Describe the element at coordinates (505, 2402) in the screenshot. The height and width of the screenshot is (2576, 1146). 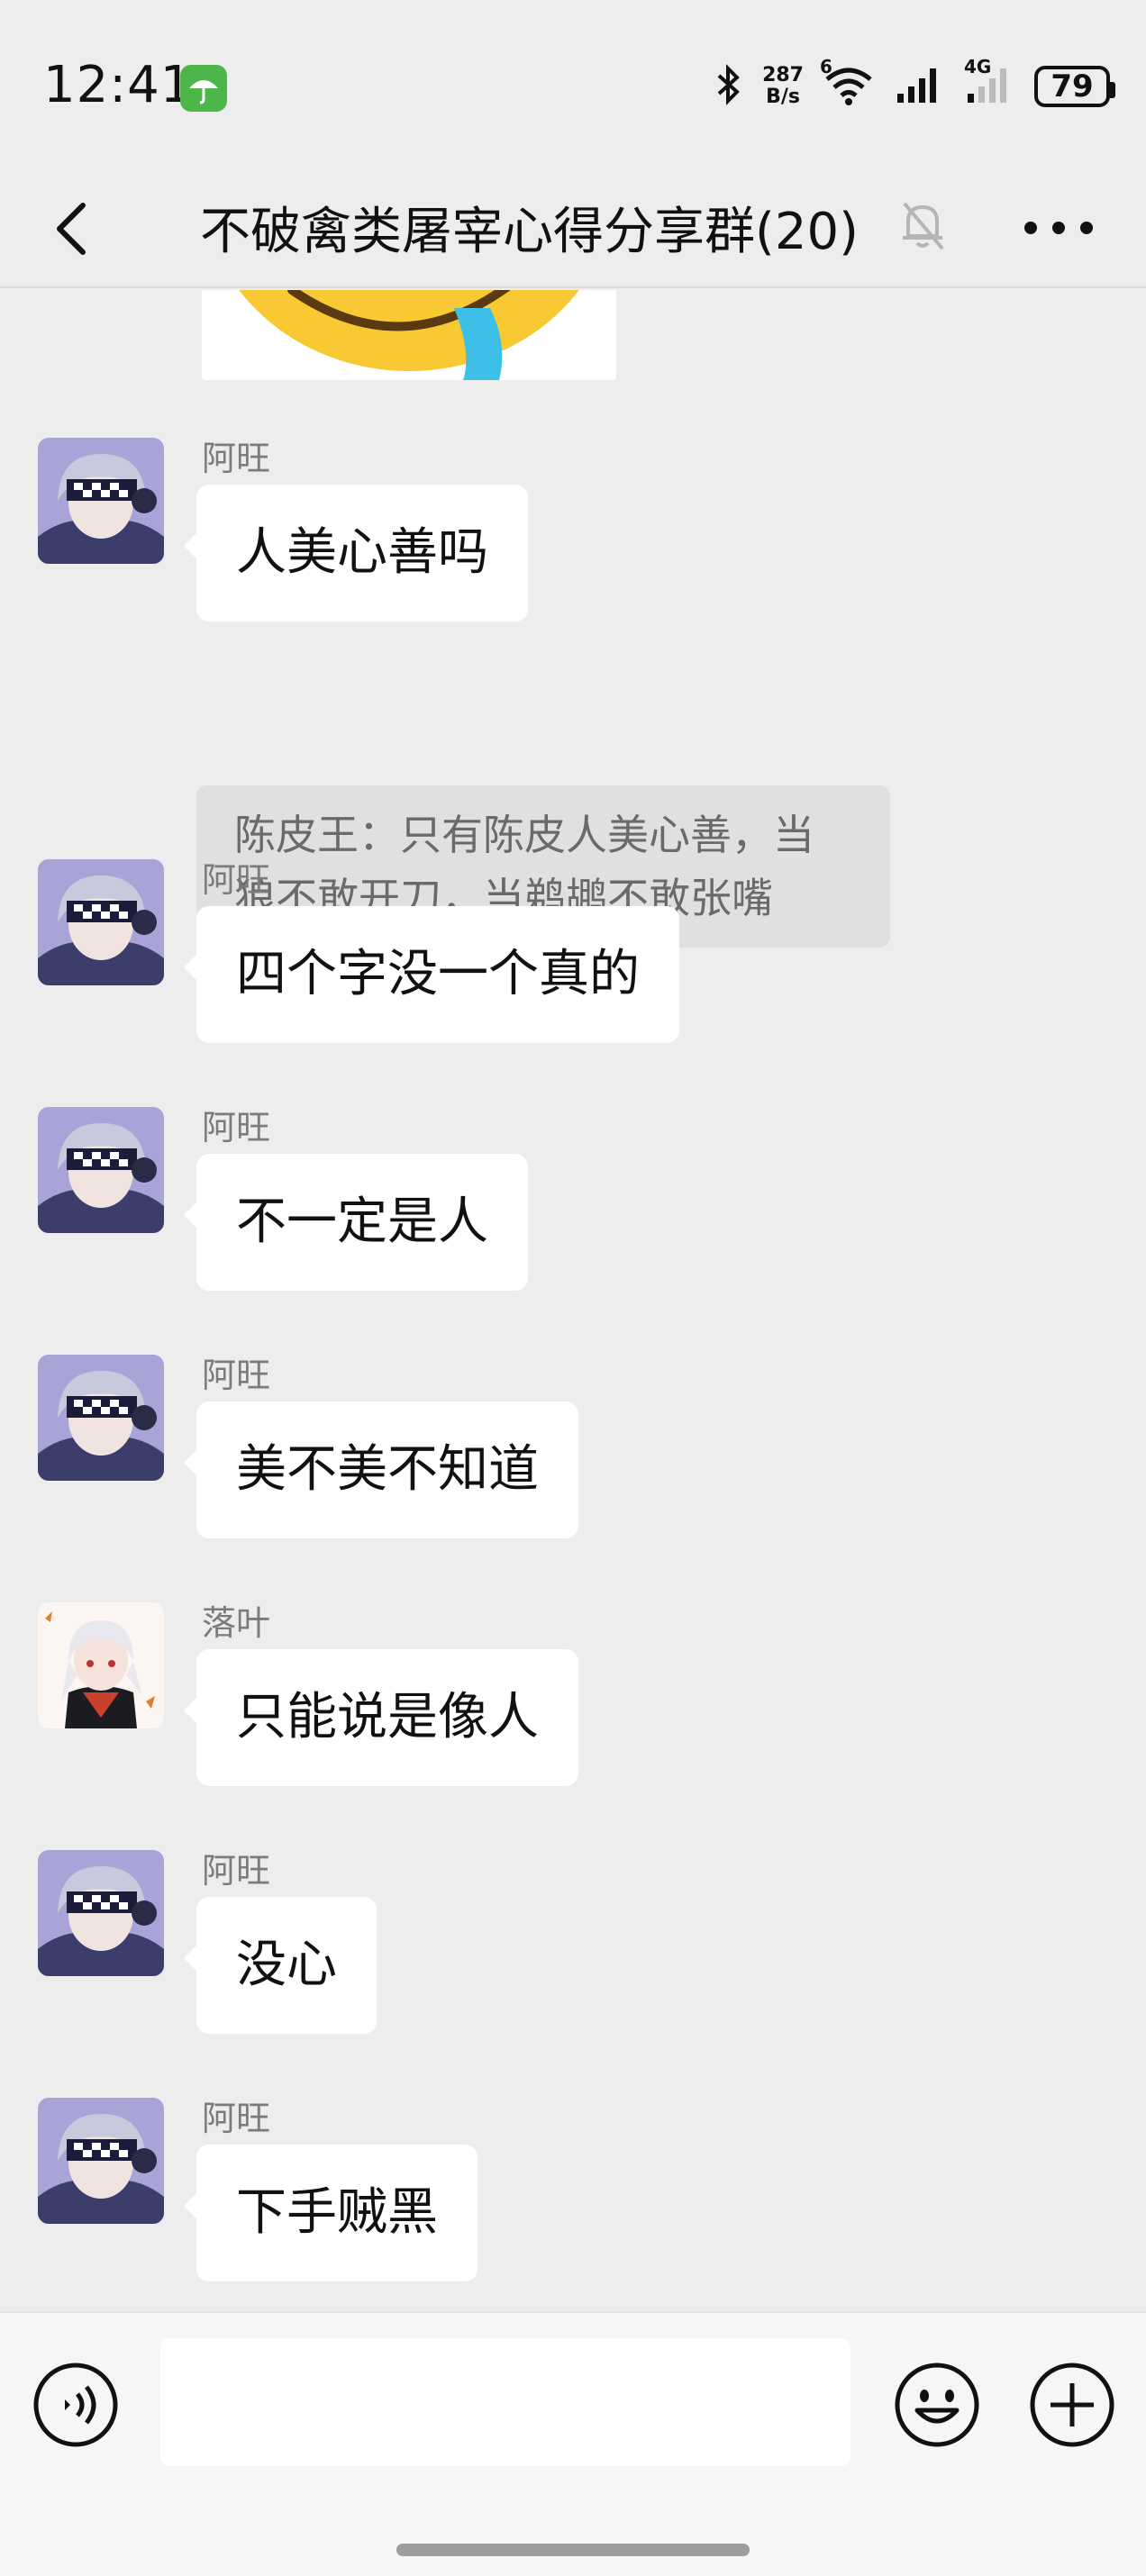
I see `message-input` at that location.